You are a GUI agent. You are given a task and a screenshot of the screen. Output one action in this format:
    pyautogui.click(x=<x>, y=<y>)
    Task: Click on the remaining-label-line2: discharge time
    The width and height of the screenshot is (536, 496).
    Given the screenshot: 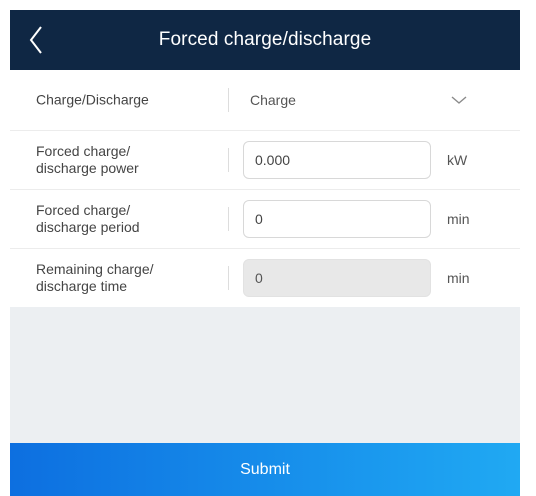 What is the action you would take?
    pyautogui.click(x=82, y=286)
    